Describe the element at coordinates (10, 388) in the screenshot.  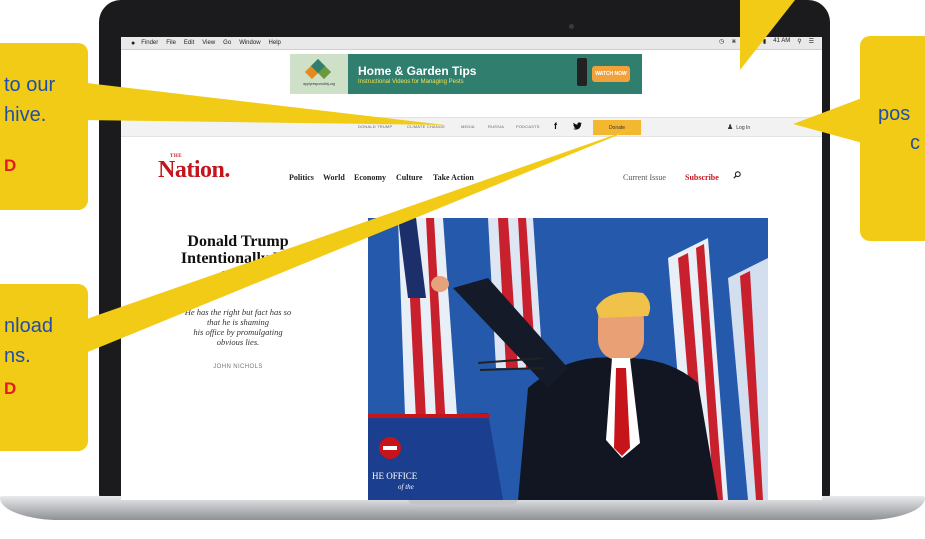
I see `callout-download-red: D` at that location.